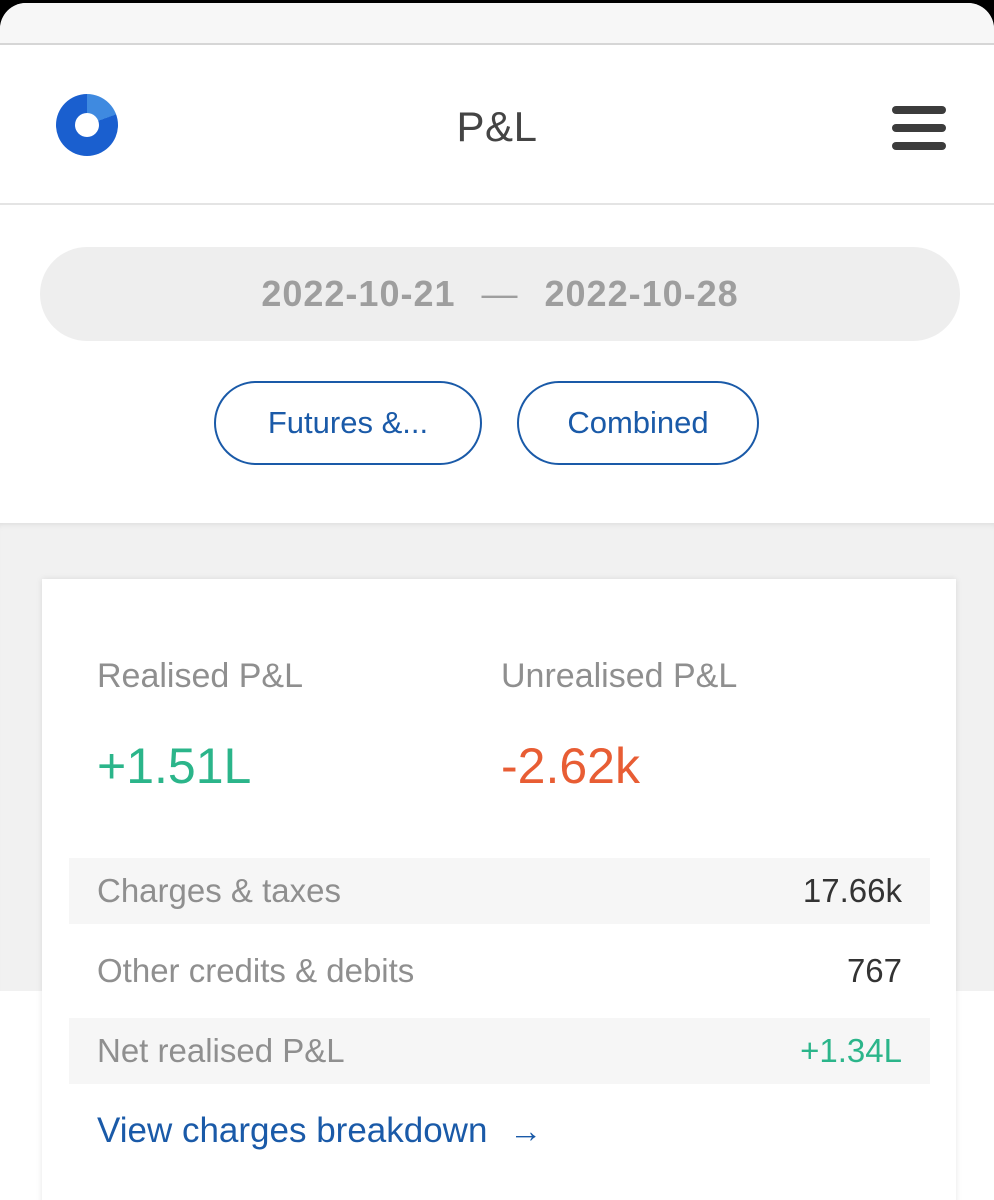 This screenshot has height=1200, width=994. I want to click on row-value: 767, so click(874, 970).